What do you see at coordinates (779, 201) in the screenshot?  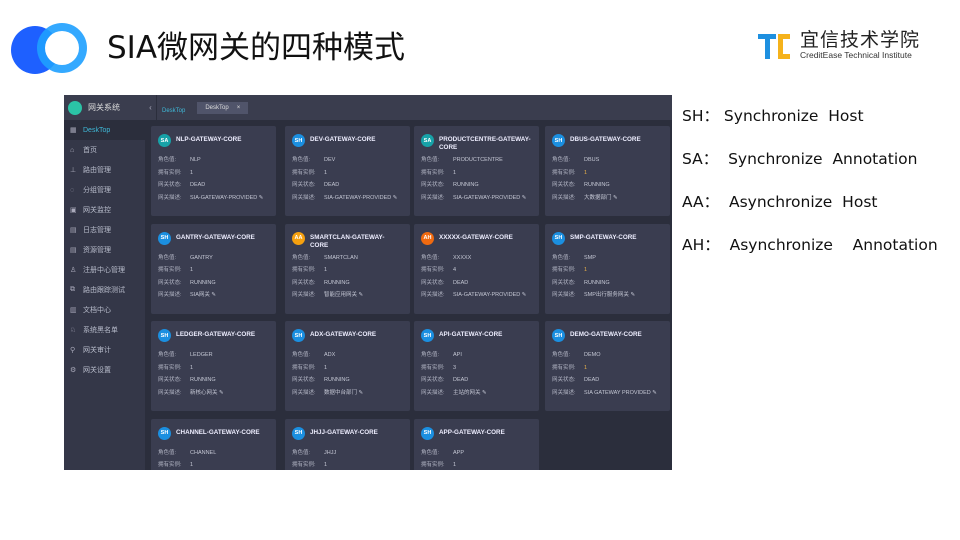 I see `legend-item: AA： Asynchronize Host` at bounding box center [779, 201].